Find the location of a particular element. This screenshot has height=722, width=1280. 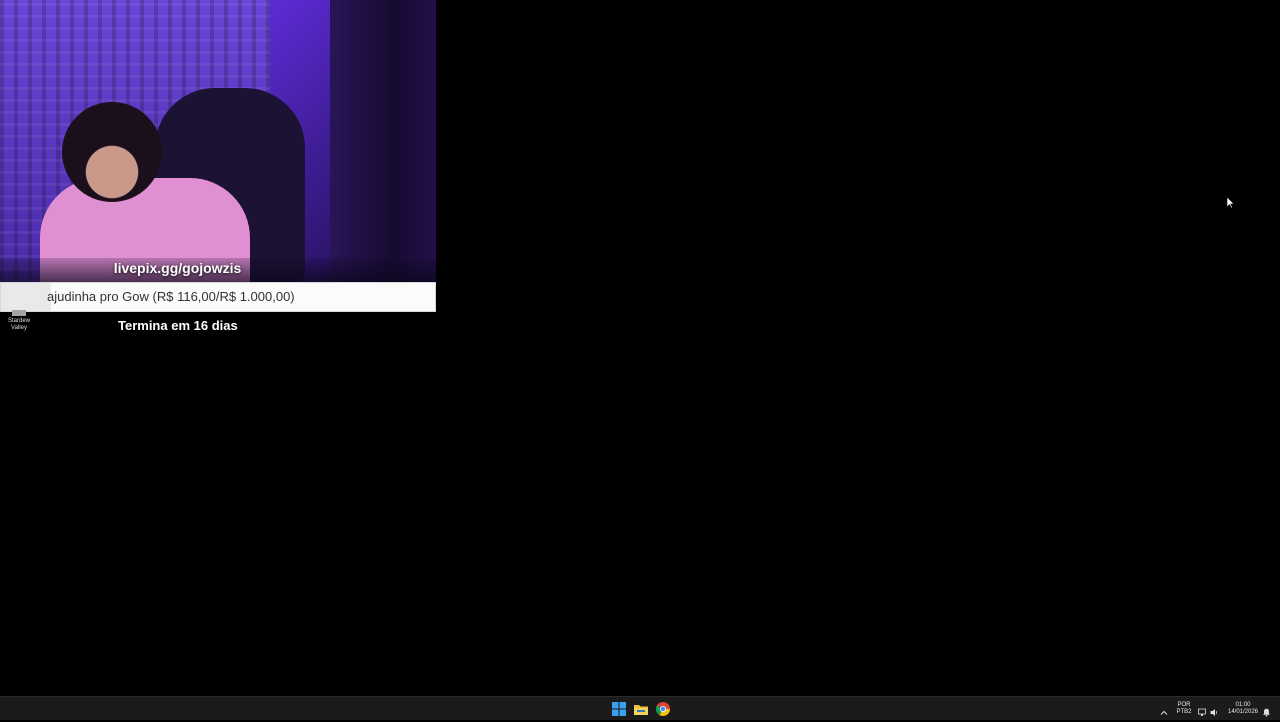

language-indicator: POR PTB2 is located at coordinates (1184, 709).